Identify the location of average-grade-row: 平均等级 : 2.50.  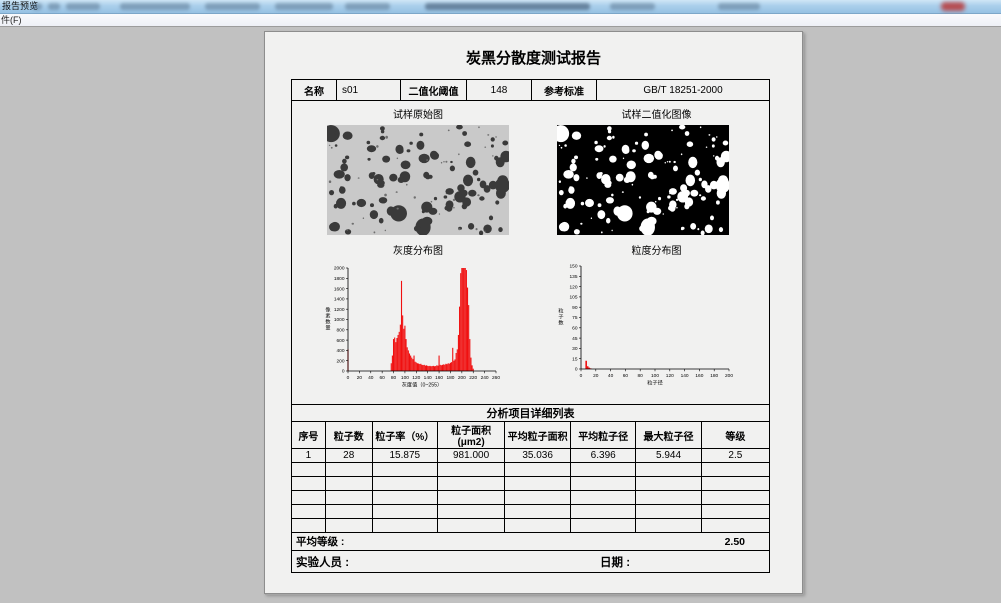
(530, 542).